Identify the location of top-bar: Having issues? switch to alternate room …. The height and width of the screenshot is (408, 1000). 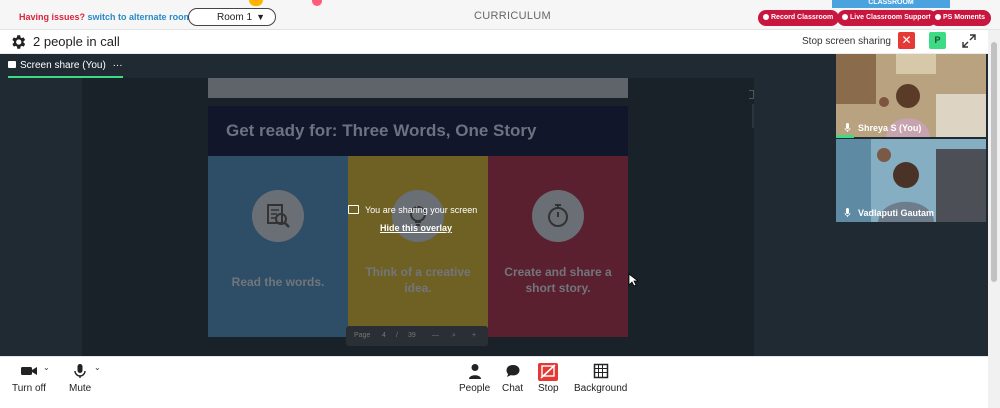
(500, 15).